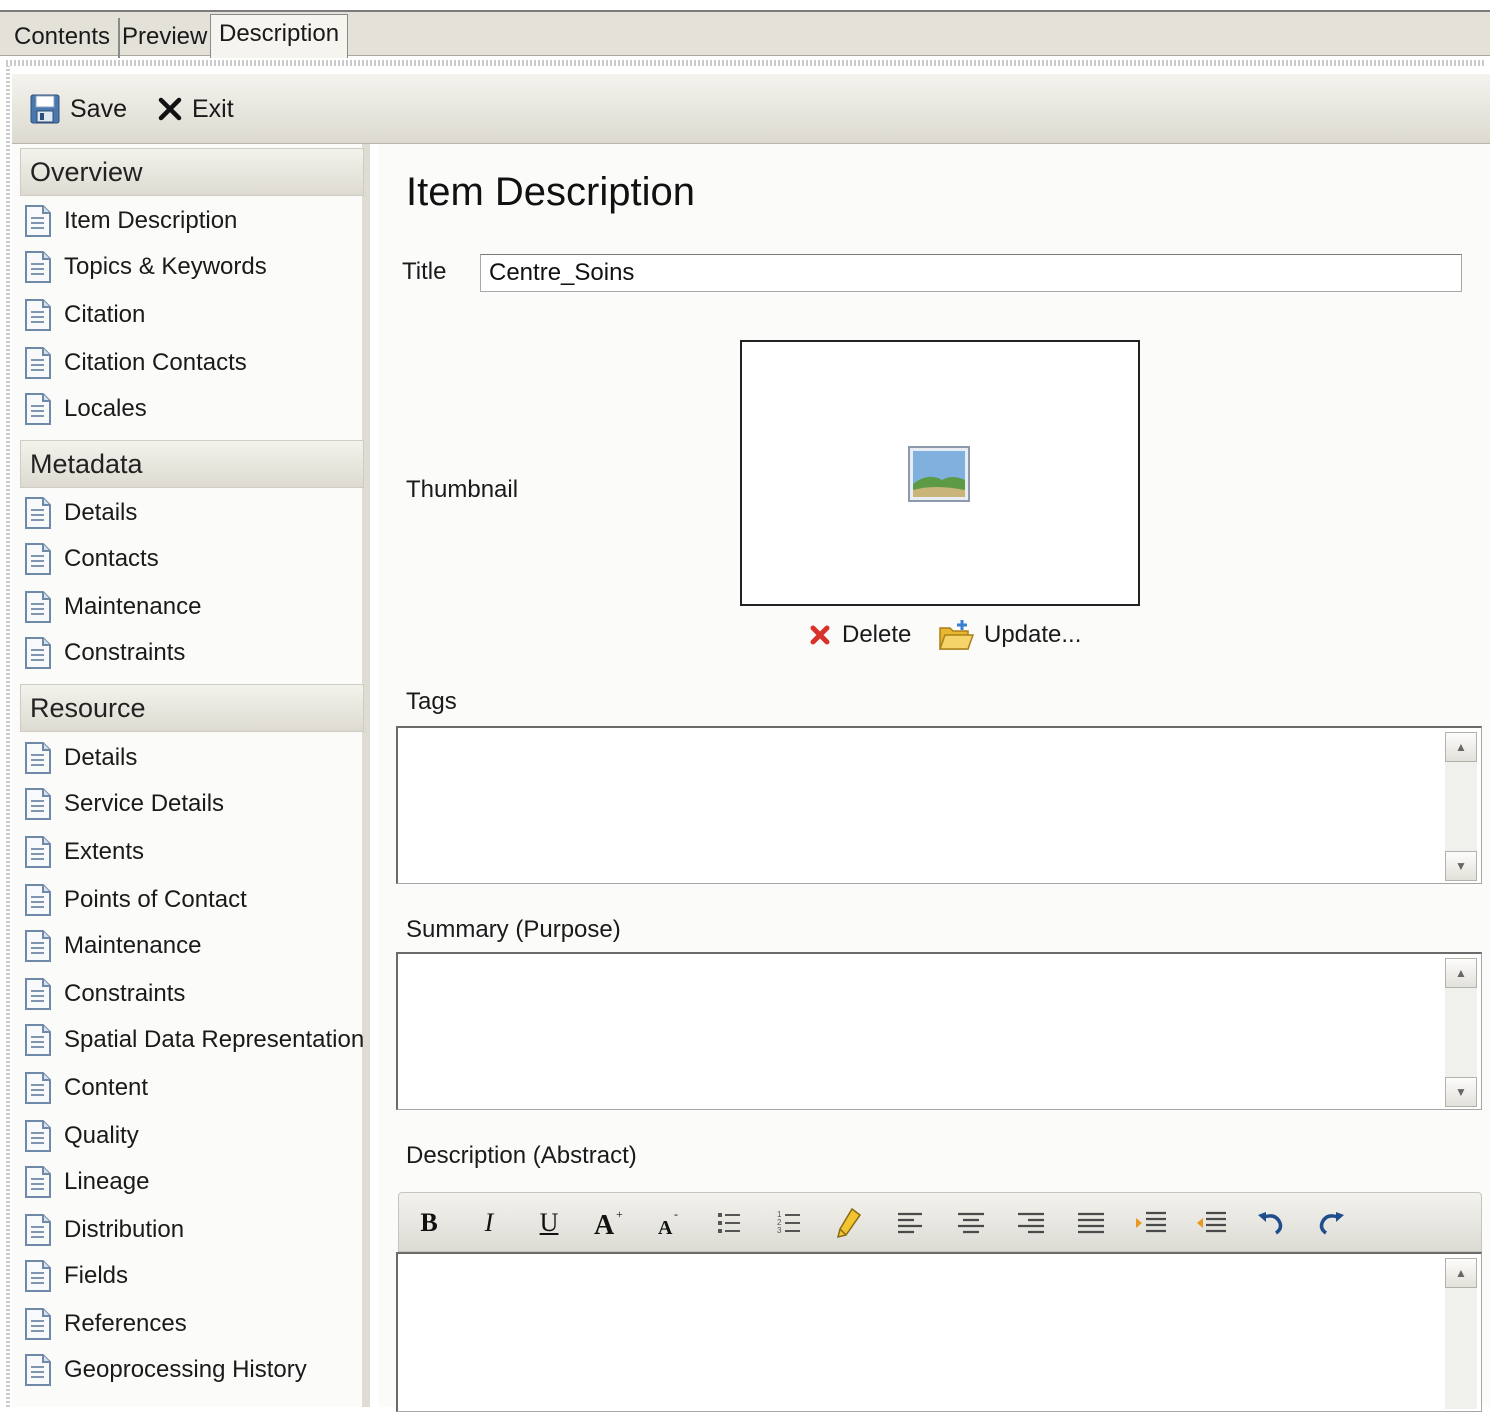 This screenshot has width=1490, height=1412. What do you see at coordinates (1271, 1223) in the screenshot?
I see `undo-button` at bounding box center [1271, 1223].